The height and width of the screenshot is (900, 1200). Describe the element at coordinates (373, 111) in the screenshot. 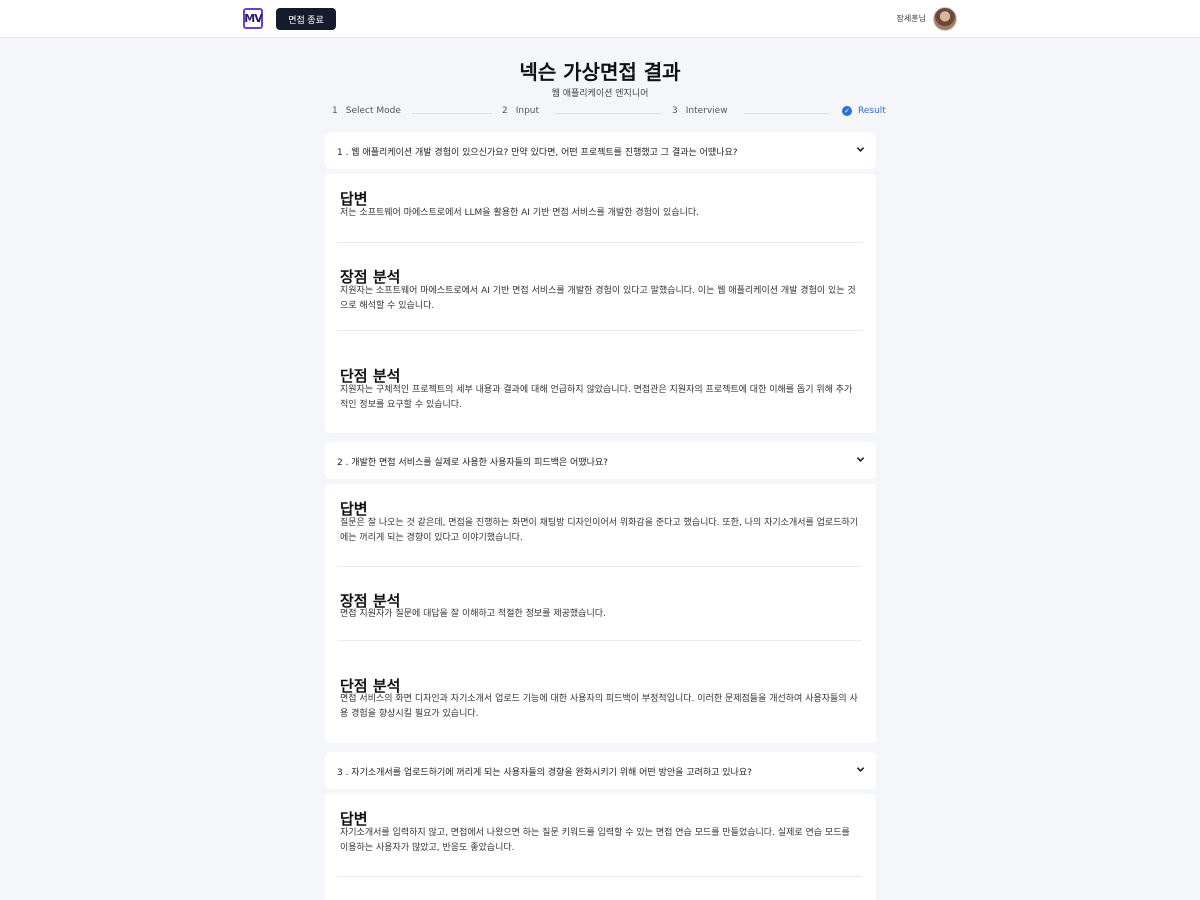

I see `step-label: Select Mode` at that location.